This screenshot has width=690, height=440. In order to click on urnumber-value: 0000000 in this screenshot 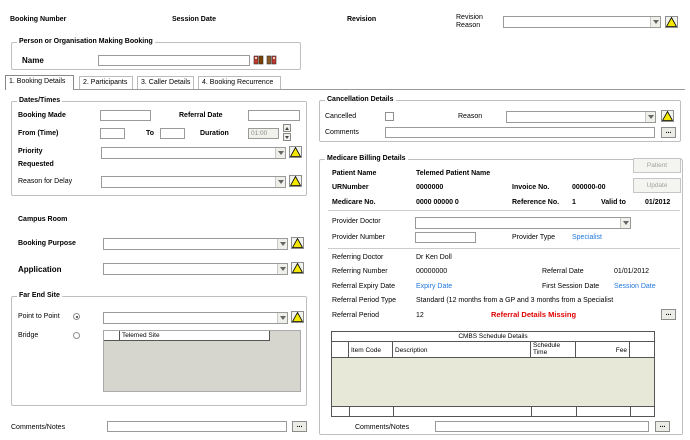, I will do `click(430, 187)`.